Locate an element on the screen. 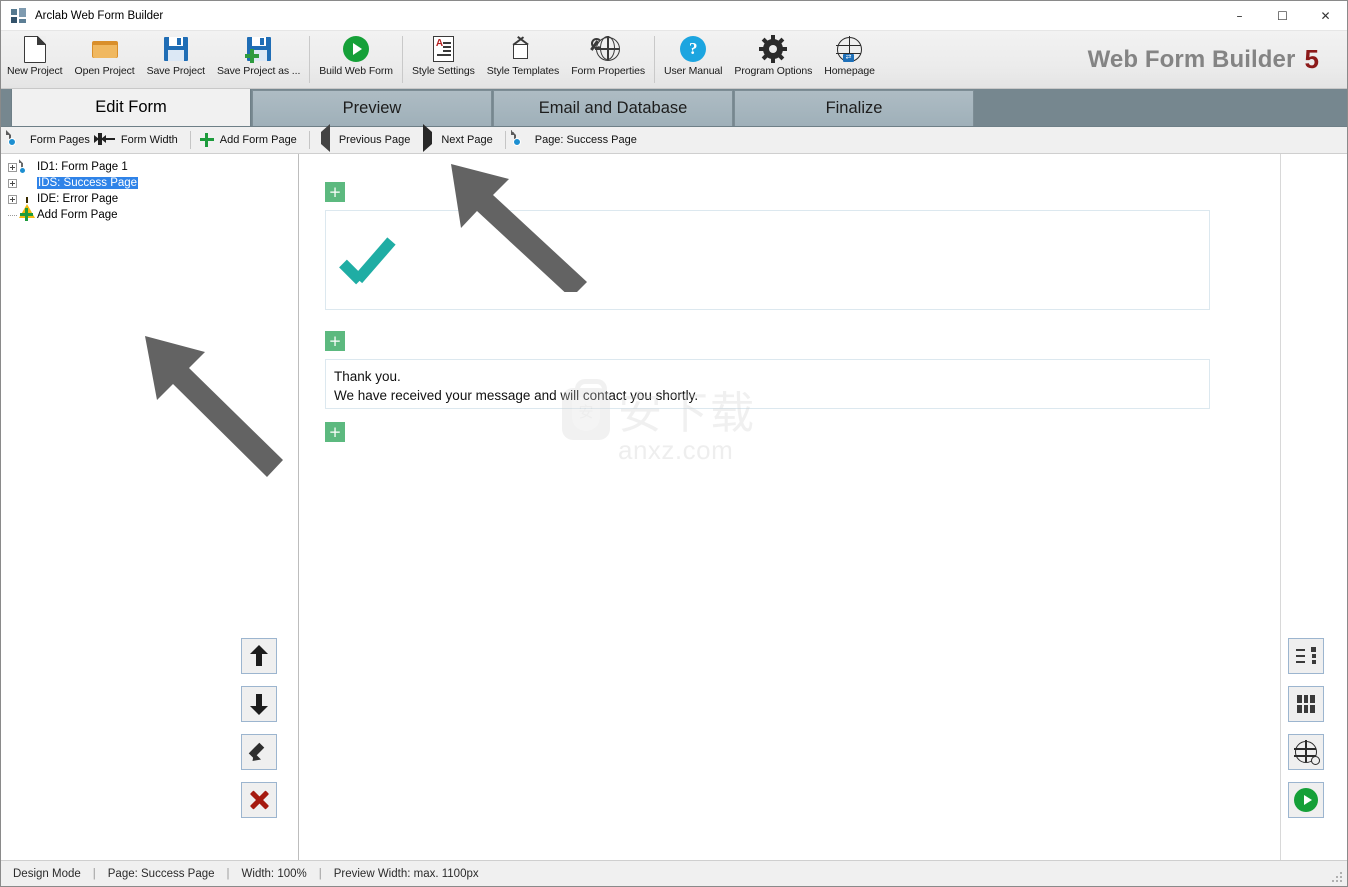 The width and height of the screenshot is (1348, 887). open-folder-icon is located at coordinates (105, 49).